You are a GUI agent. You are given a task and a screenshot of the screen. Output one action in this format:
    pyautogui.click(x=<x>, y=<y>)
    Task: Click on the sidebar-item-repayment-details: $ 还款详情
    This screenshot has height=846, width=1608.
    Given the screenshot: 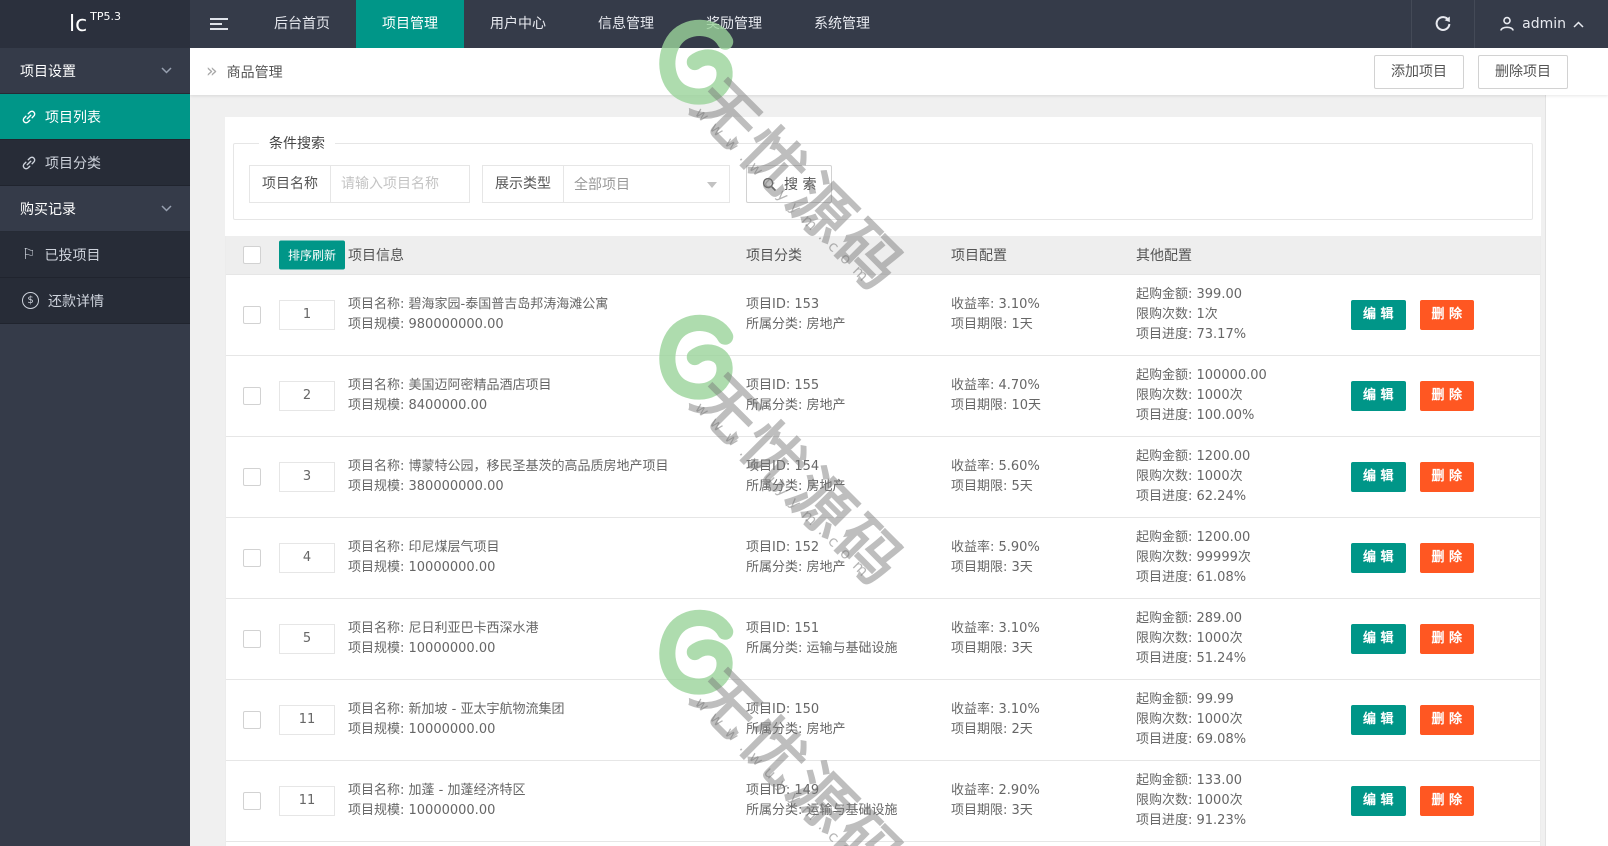 What is the action you would take?
    pyautogui.click(x=95, y=301)
    